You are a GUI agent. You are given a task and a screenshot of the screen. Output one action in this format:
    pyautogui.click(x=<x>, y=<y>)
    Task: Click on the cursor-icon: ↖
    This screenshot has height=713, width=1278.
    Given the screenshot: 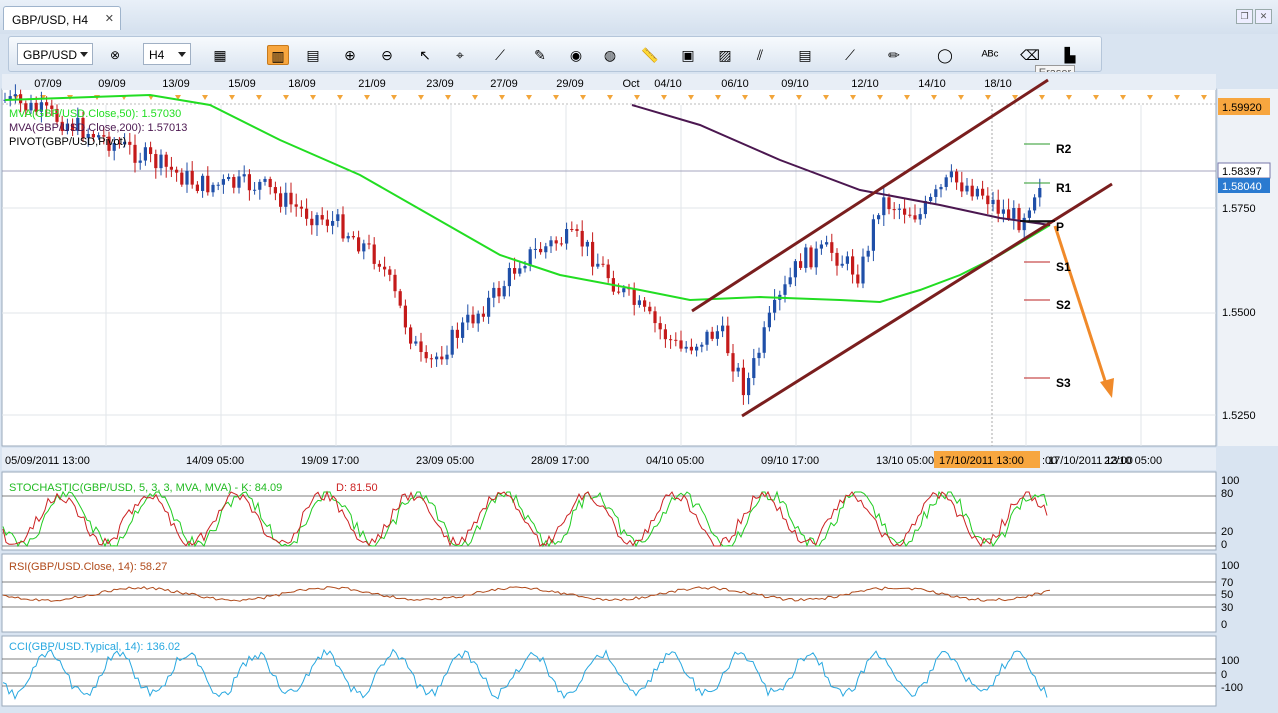 What is the action you would take?
    pyautogui.click(x=425, y=55)
    